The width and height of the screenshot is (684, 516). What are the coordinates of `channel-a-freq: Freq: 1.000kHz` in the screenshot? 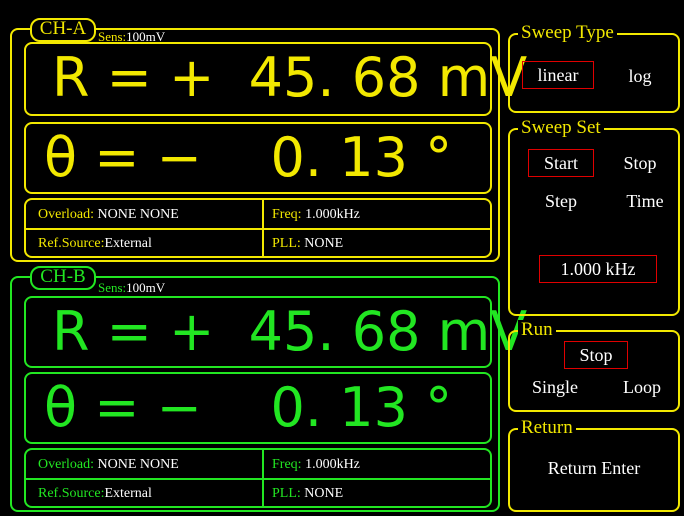 It's located at (316, 214).